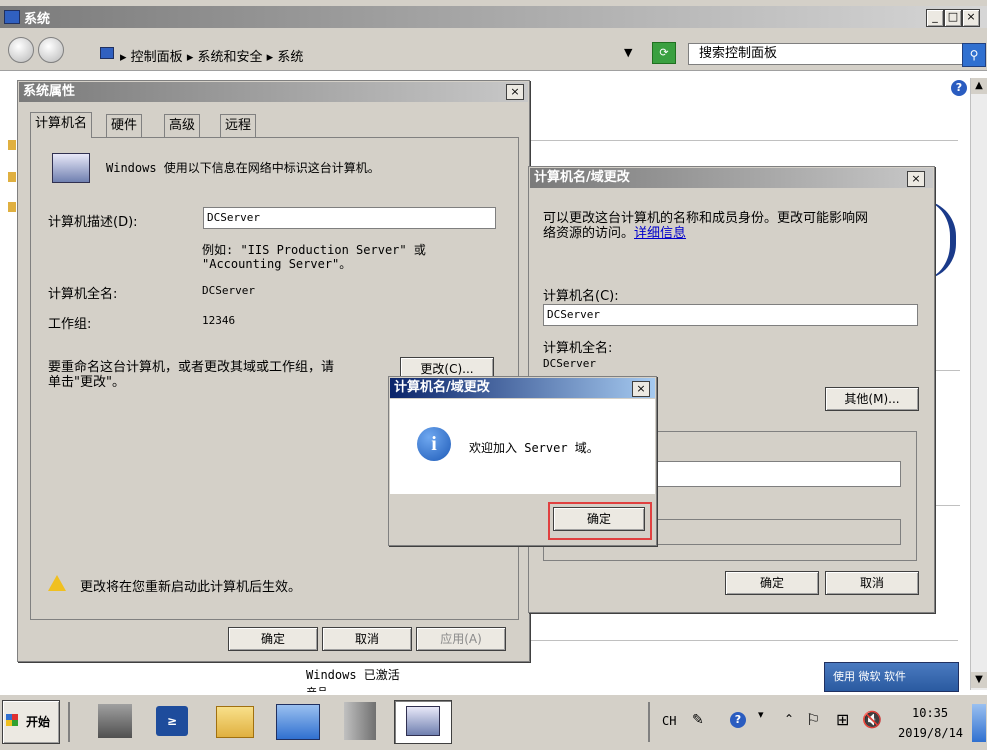 The width and height of the screenshot is (987, 750). What do you see at coordinates (493, 3) in the screenshot?
I see `window-top-strip` at bounding box center [493, 3].